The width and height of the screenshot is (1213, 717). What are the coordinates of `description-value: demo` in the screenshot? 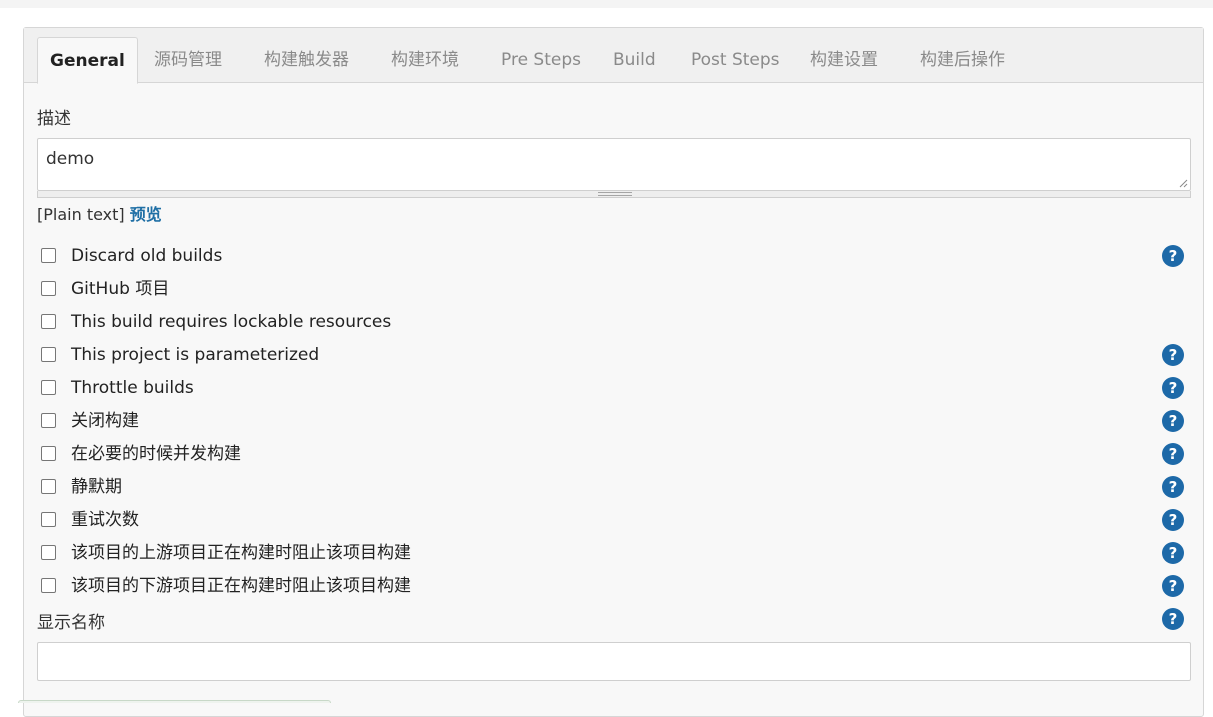 It's located at (70, 159).